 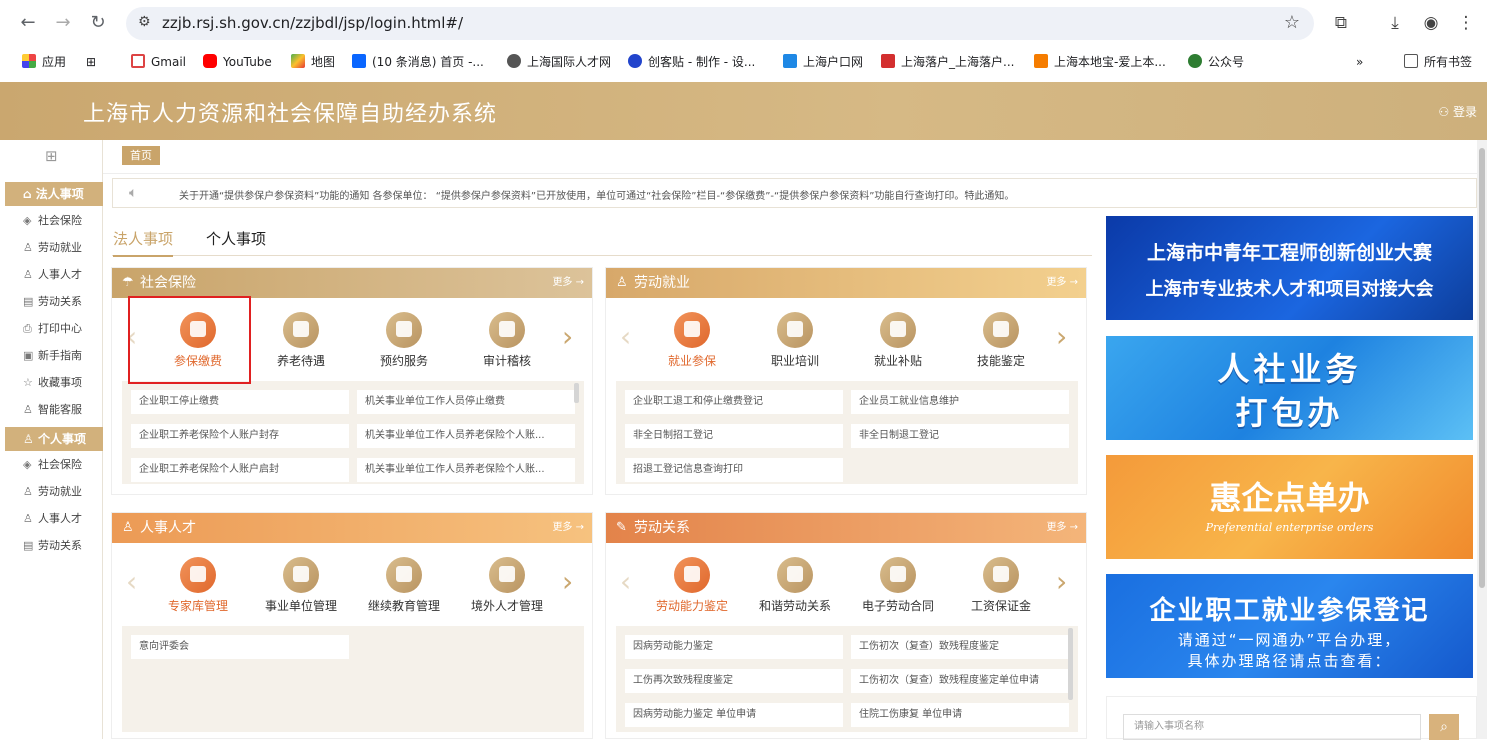 I want to click on sidebar-item-print: ⎙ 打印中心, so click(x=52, y=329).